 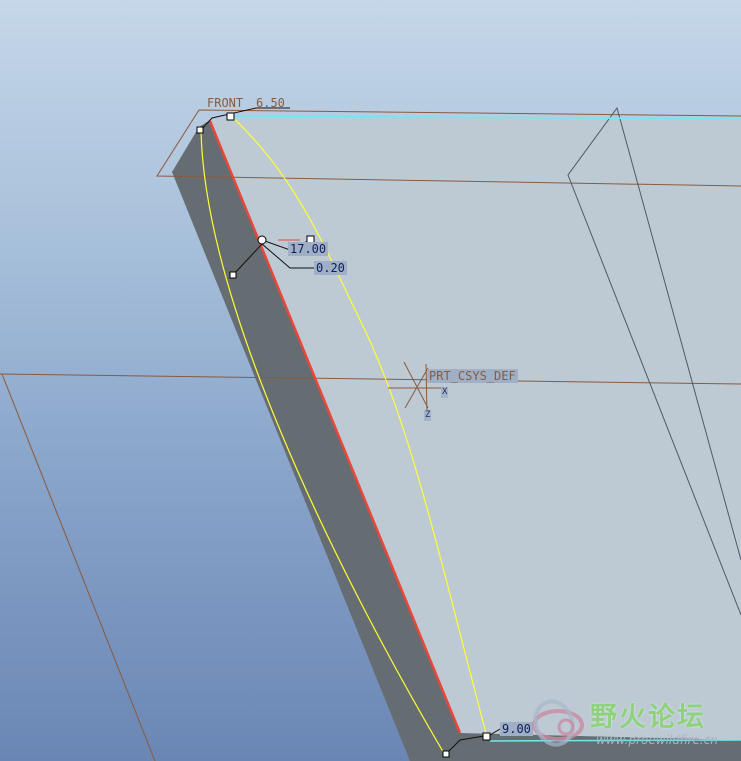 I want to click on datum-plane-left-edge, so click(x=78, y=567).